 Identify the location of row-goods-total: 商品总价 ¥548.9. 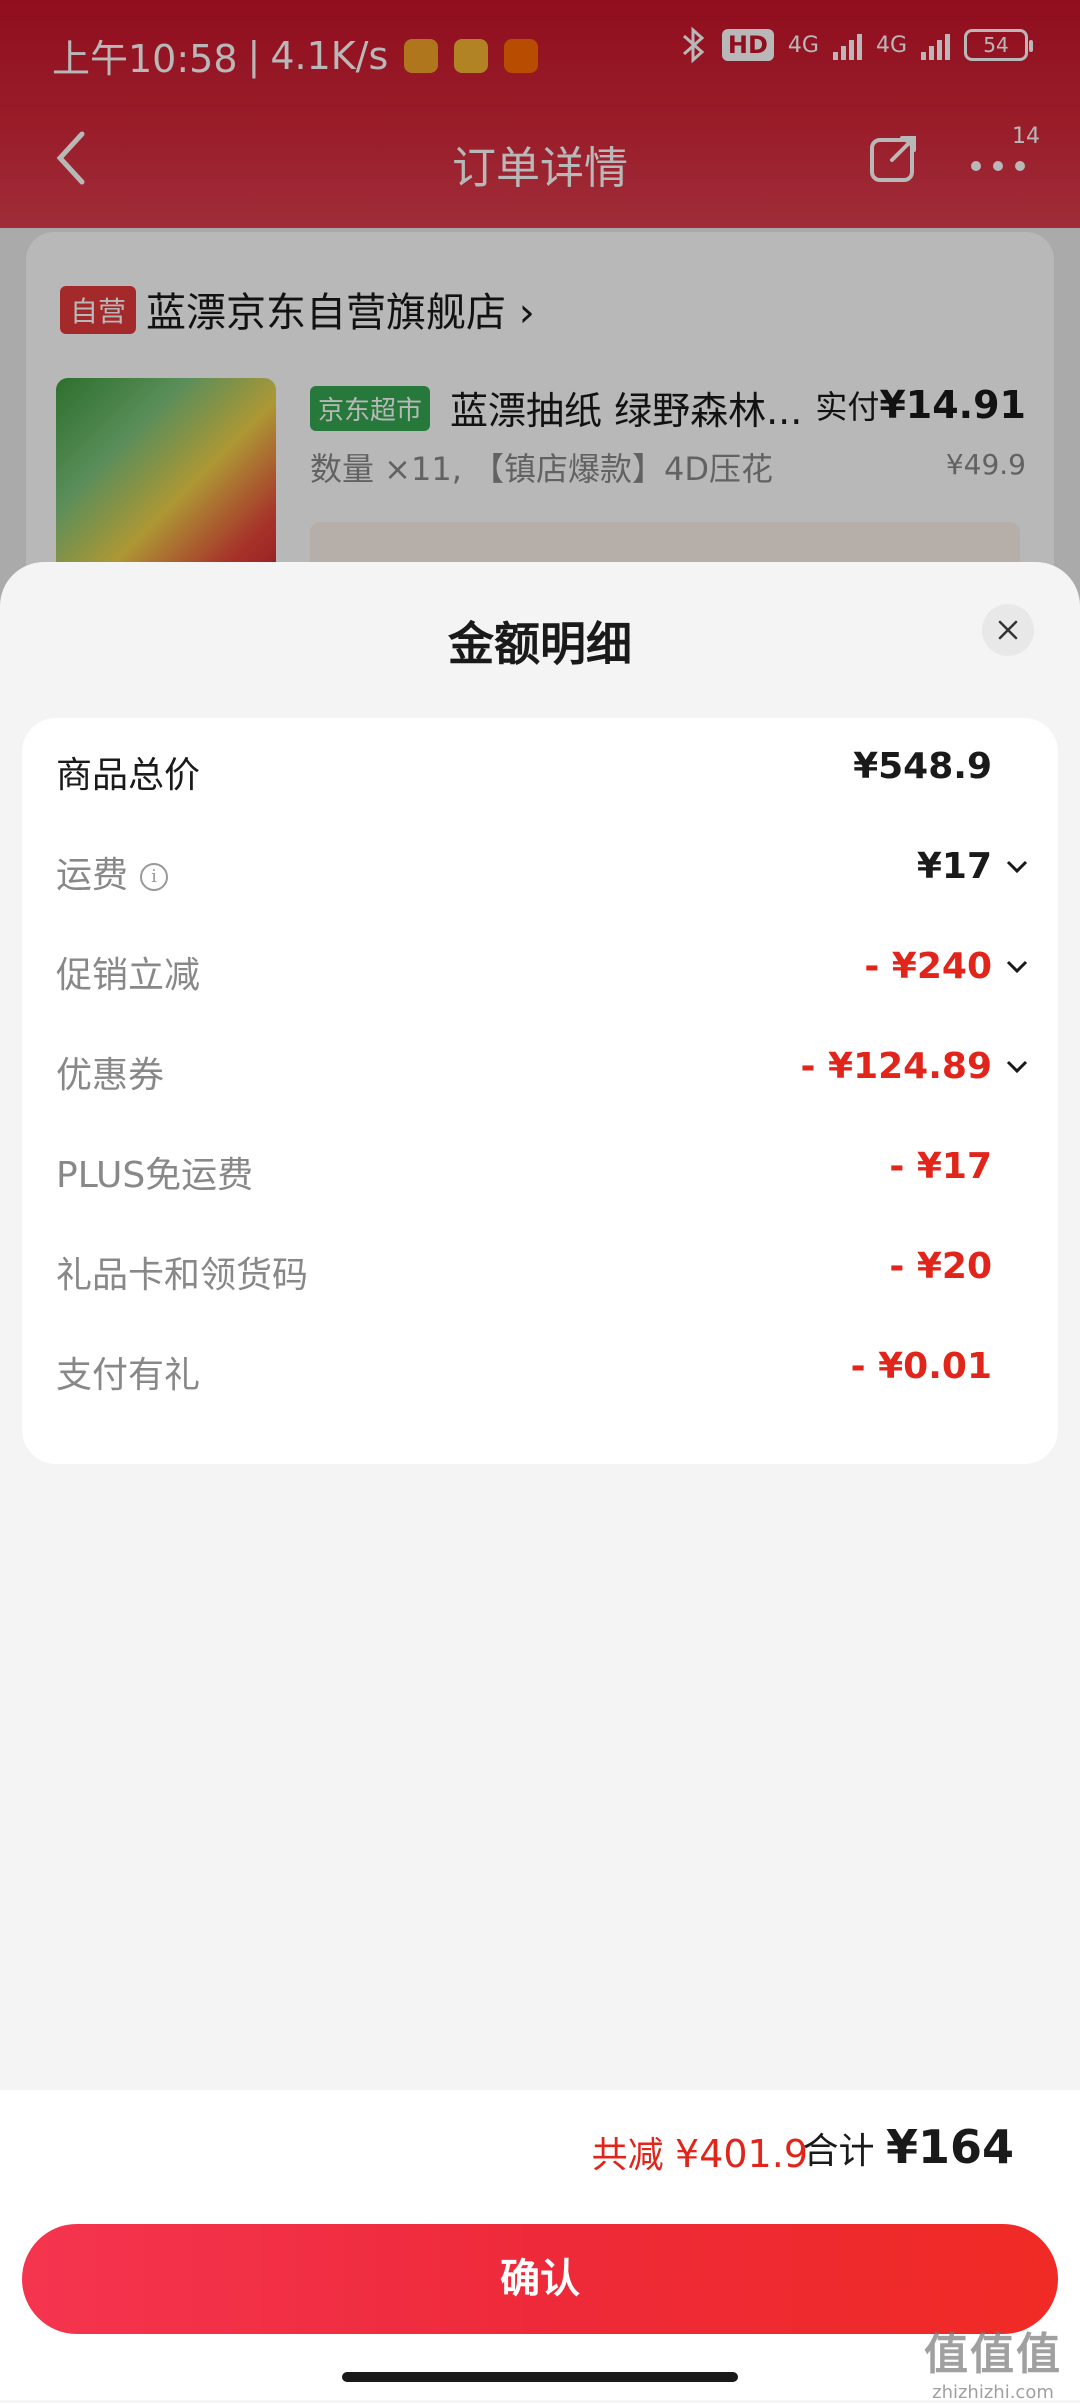
(540, 768).